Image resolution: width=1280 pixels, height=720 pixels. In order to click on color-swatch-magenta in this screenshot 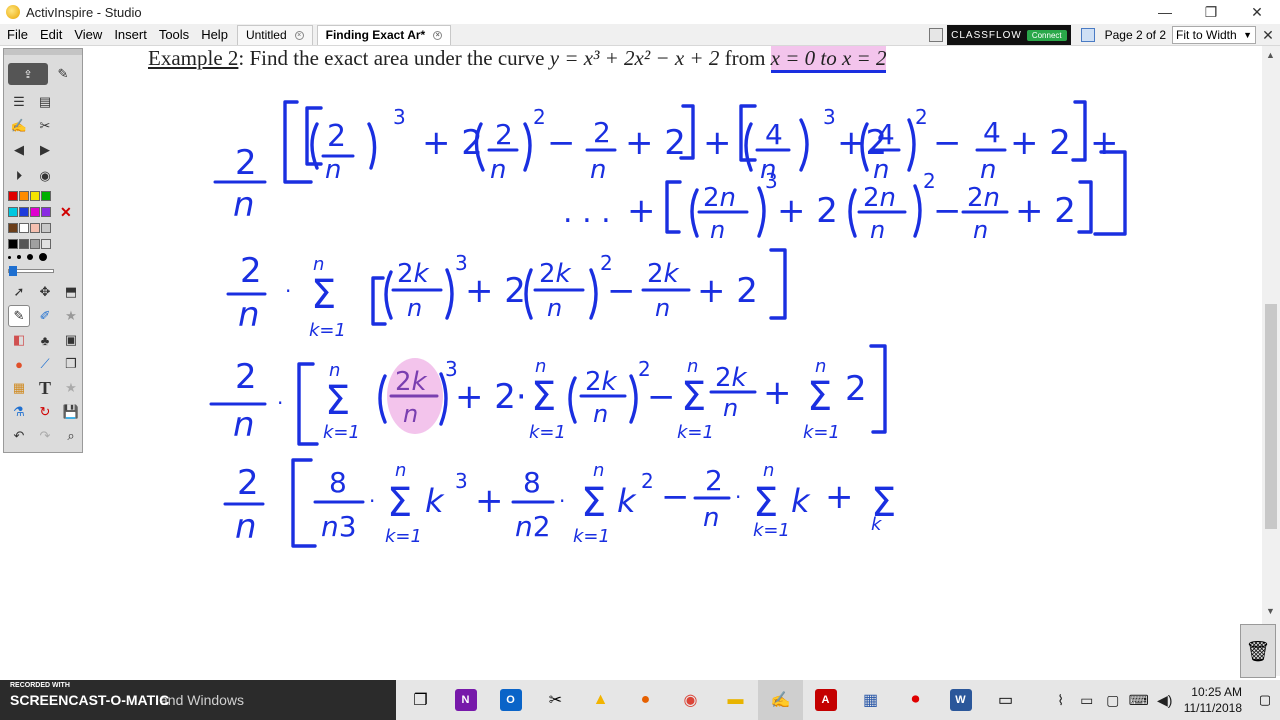, I will do `click(35, 212)`.